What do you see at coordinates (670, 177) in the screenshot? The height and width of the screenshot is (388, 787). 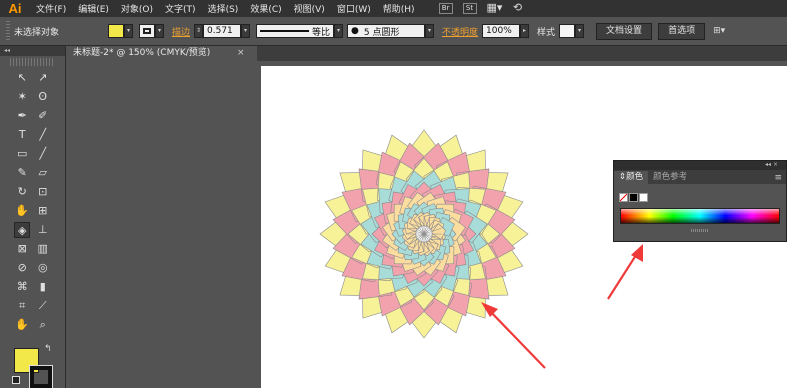 I see `tab-color-guide: 颜色参考` at bounding box center [670, 177].